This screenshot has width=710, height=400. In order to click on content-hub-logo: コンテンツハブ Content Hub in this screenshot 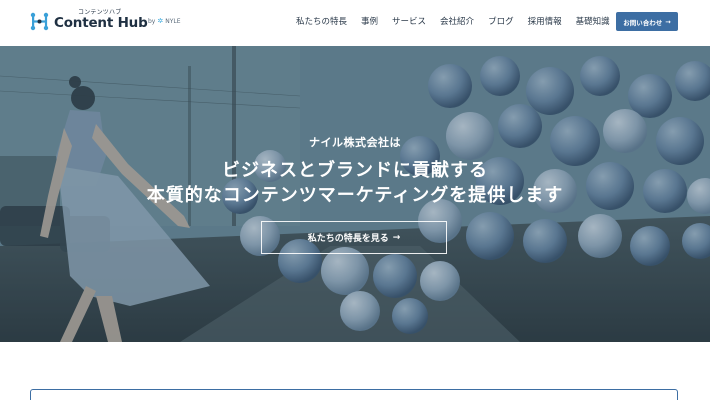, I will do `click(89, 20)`.